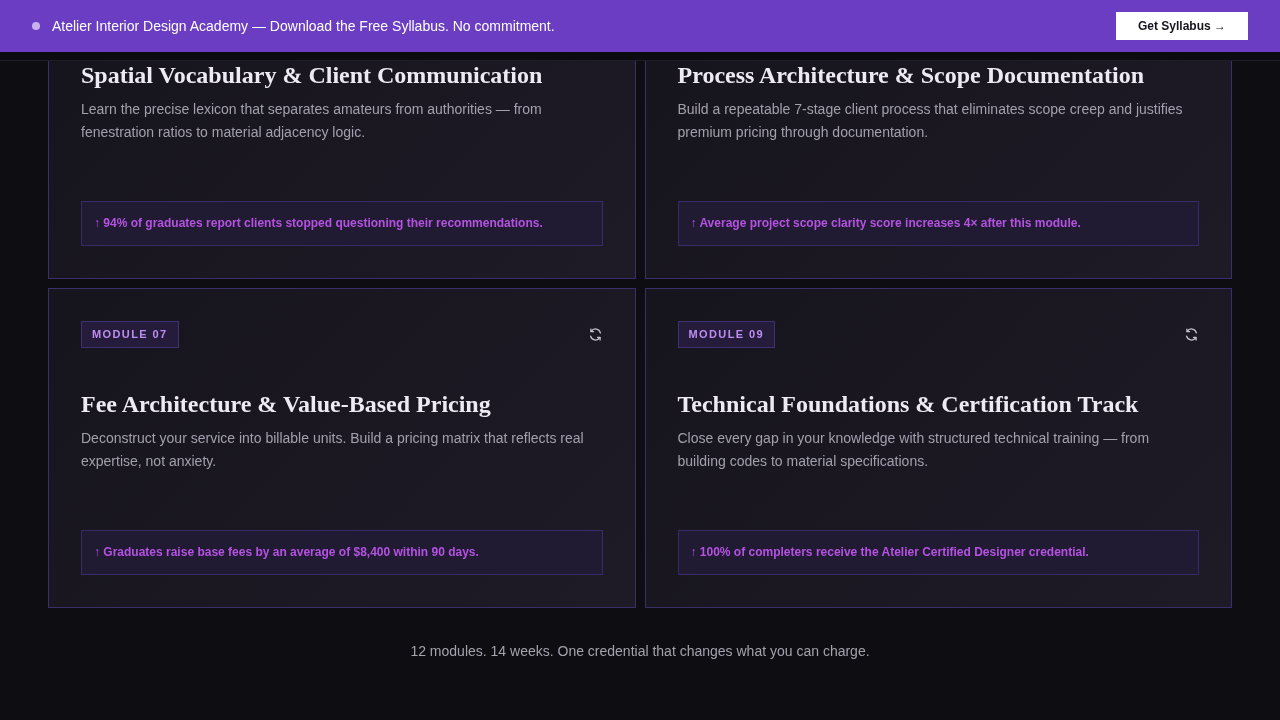 The height and width of the screenshot is (720, 1280). I want to click on module-description: Deconstruct your service into billable units. Build a pricing matrix that reflects real expertise, not anxiety., so click(333, 450).